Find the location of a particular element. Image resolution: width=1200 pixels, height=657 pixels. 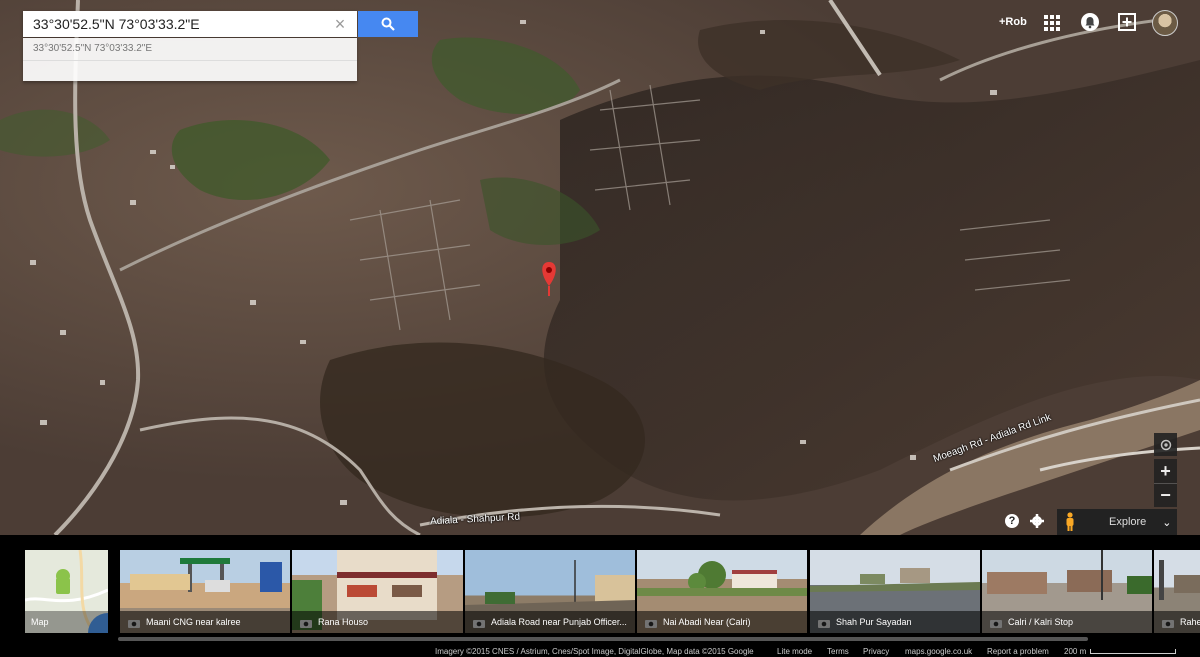

zoom-out-button: − is located at coordinates (1165, 495).